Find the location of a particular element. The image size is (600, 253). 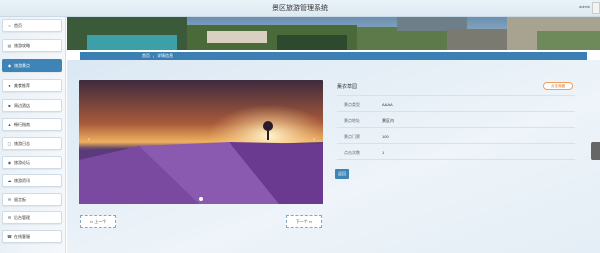

top-header: 景区旅游管理系统 admin is located at coordinates (300, 8).